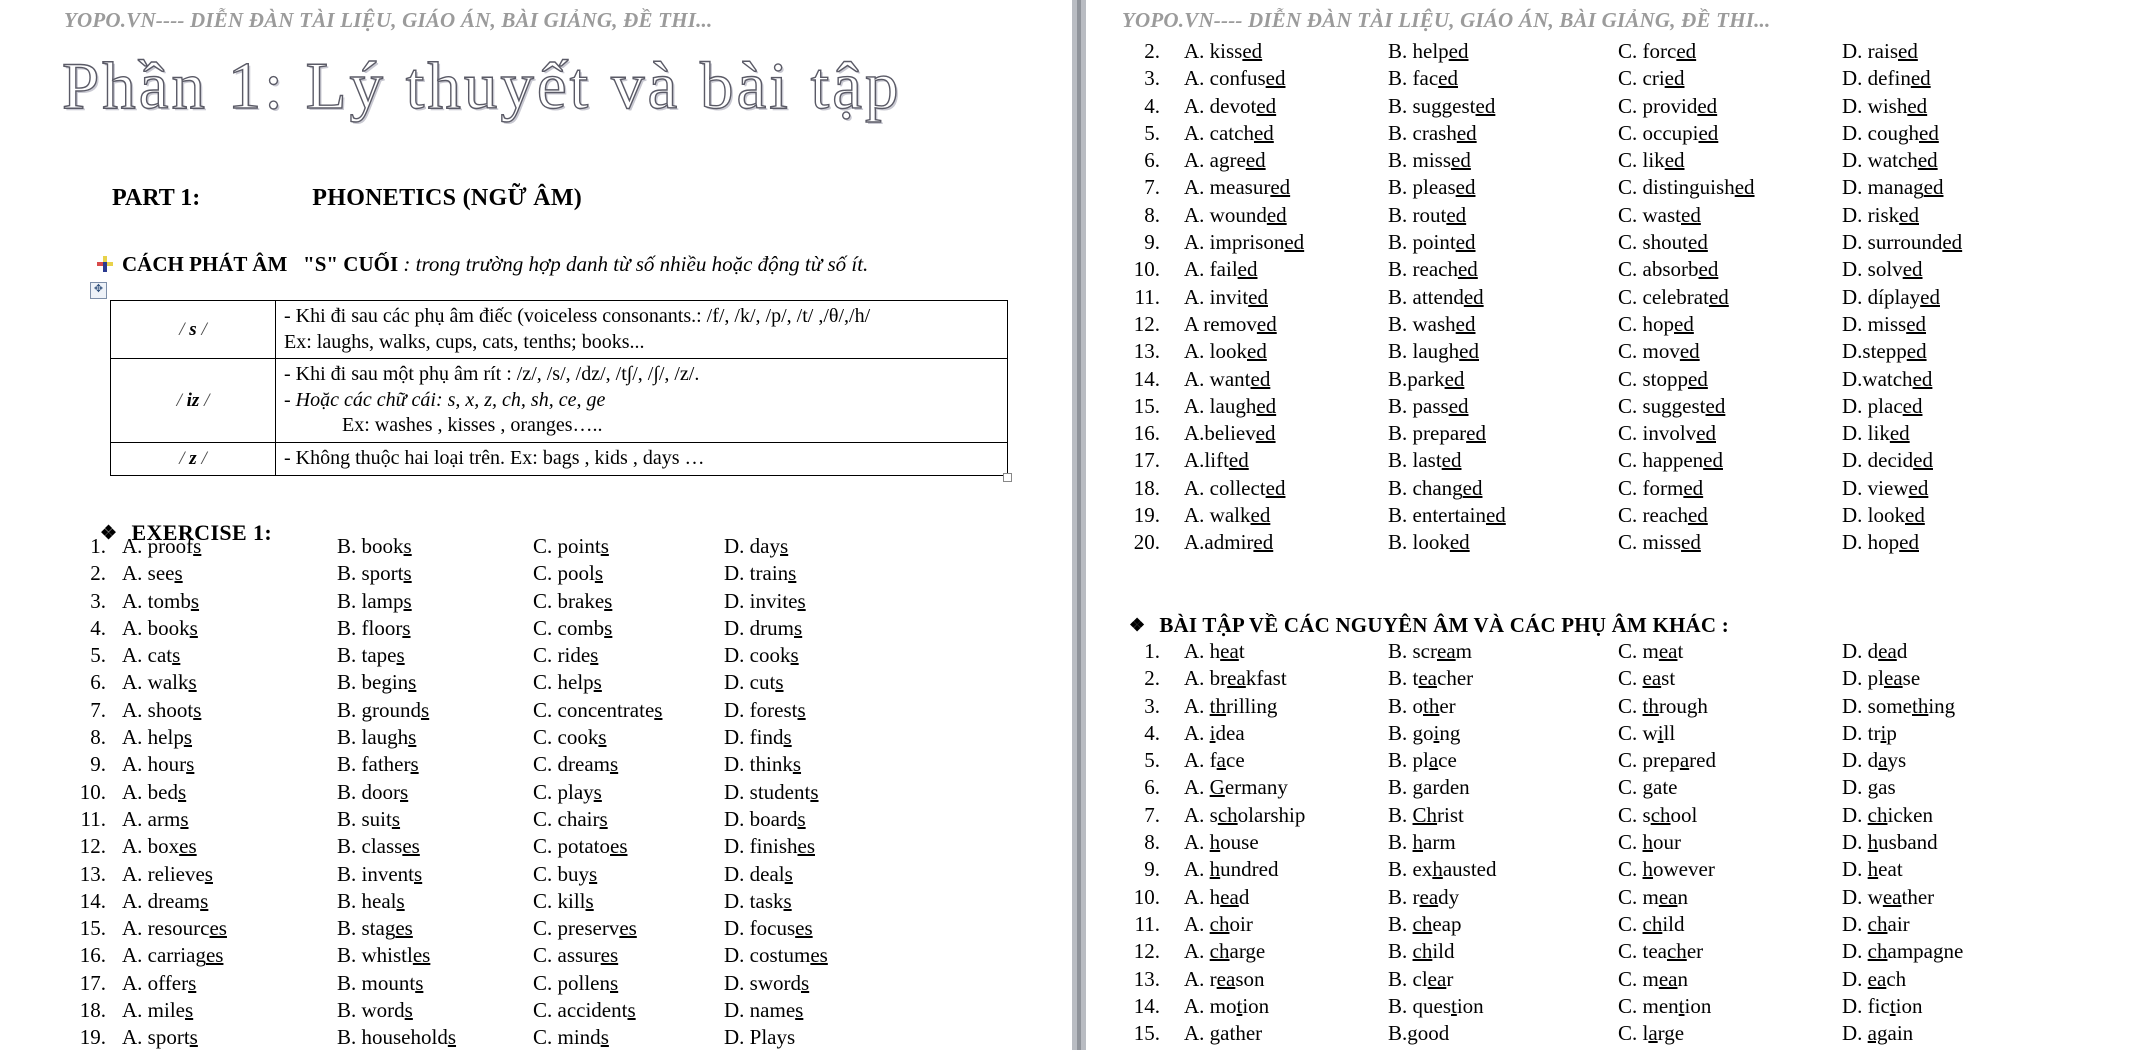 This screenshot has width=2153, height=1050. What do you see at coordinates (1007, 477) in the screenshot?
I see `table-resize-handle` at bounding box center [1007, 477].